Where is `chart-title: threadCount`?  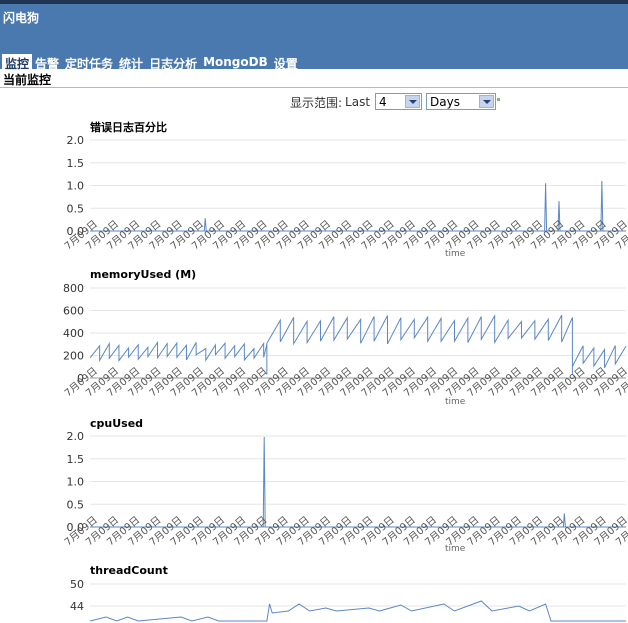 chart-title: threadCount is located at coordinates (129, 570).